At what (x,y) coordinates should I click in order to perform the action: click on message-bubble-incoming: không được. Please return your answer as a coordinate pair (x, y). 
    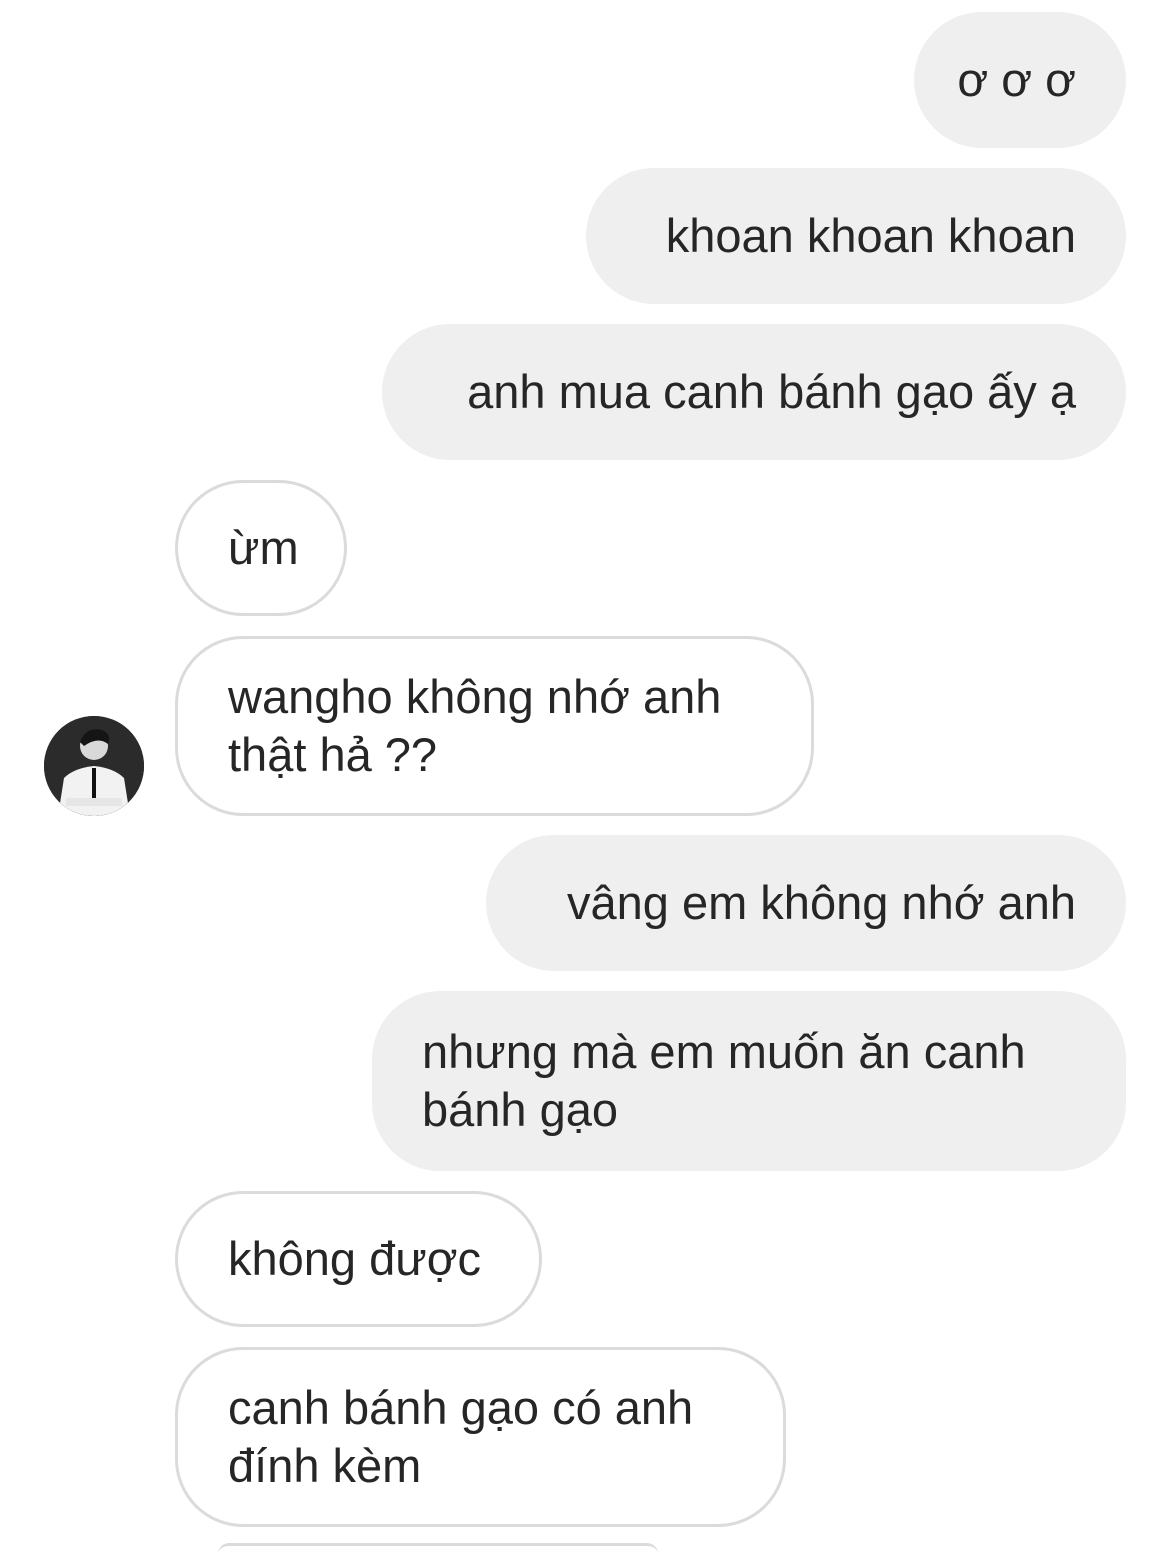
    Looking at the image, I should click on (358, 1259).